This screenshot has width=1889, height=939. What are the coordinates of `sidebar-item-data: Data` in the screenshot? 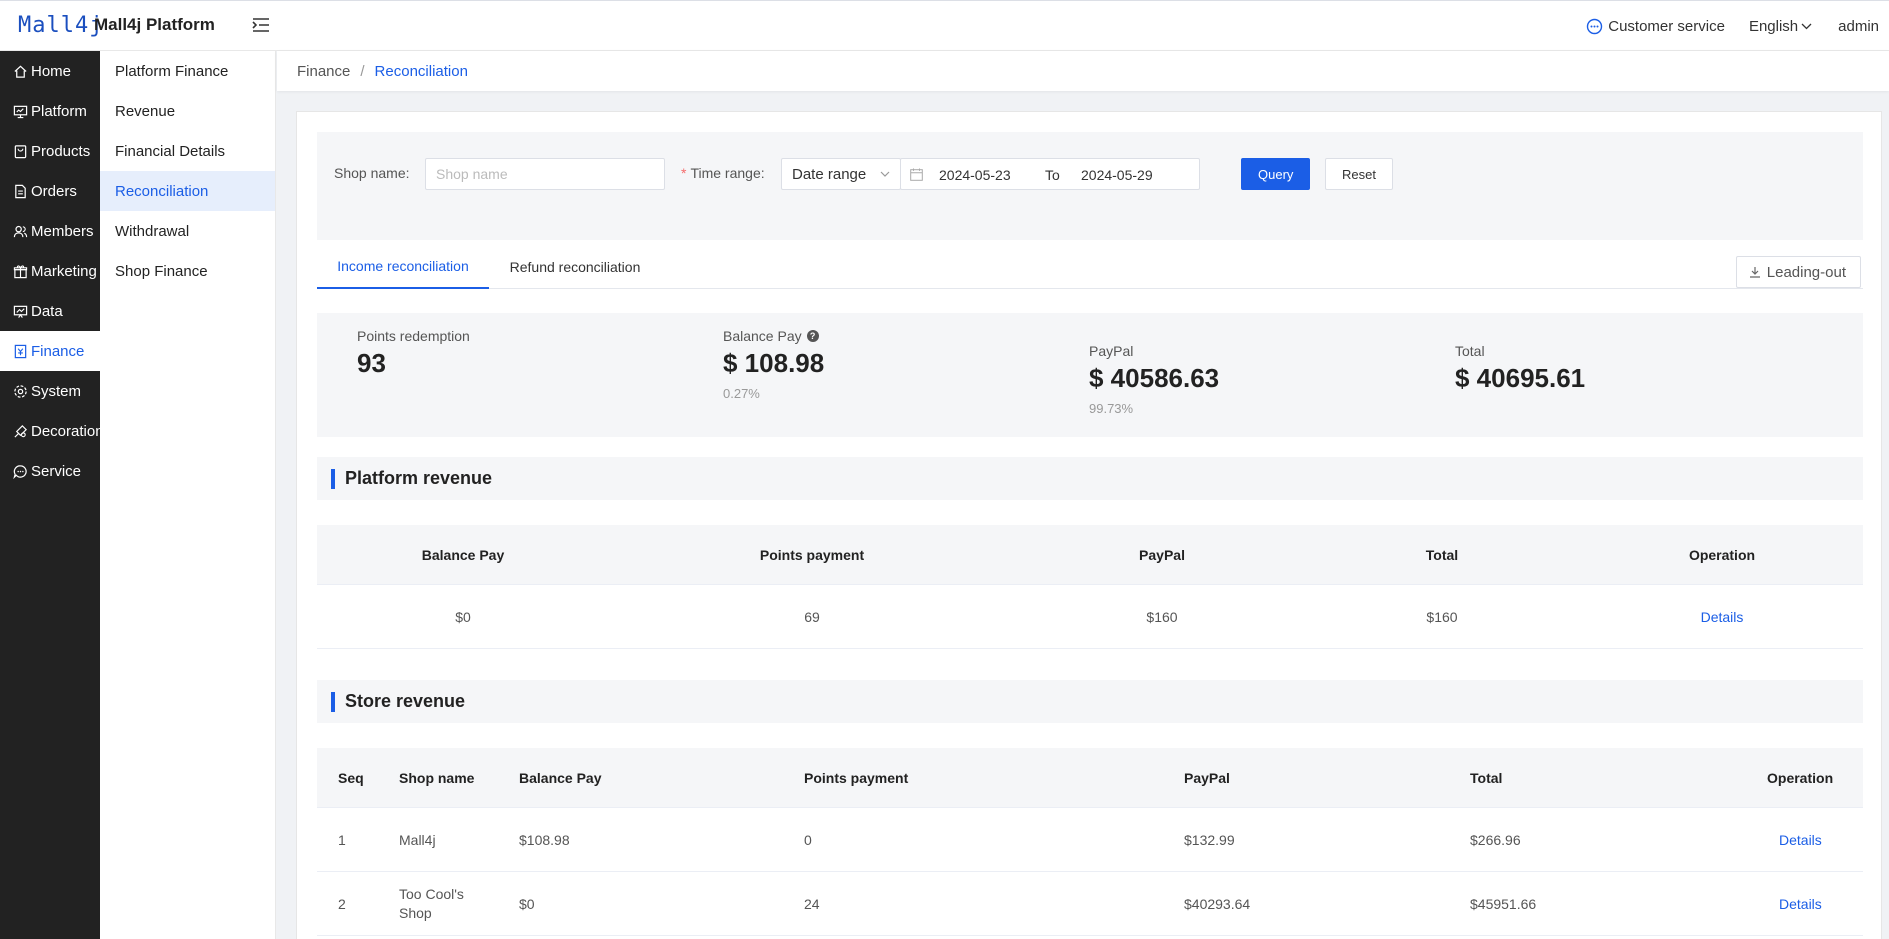 It's located at (50, 311).